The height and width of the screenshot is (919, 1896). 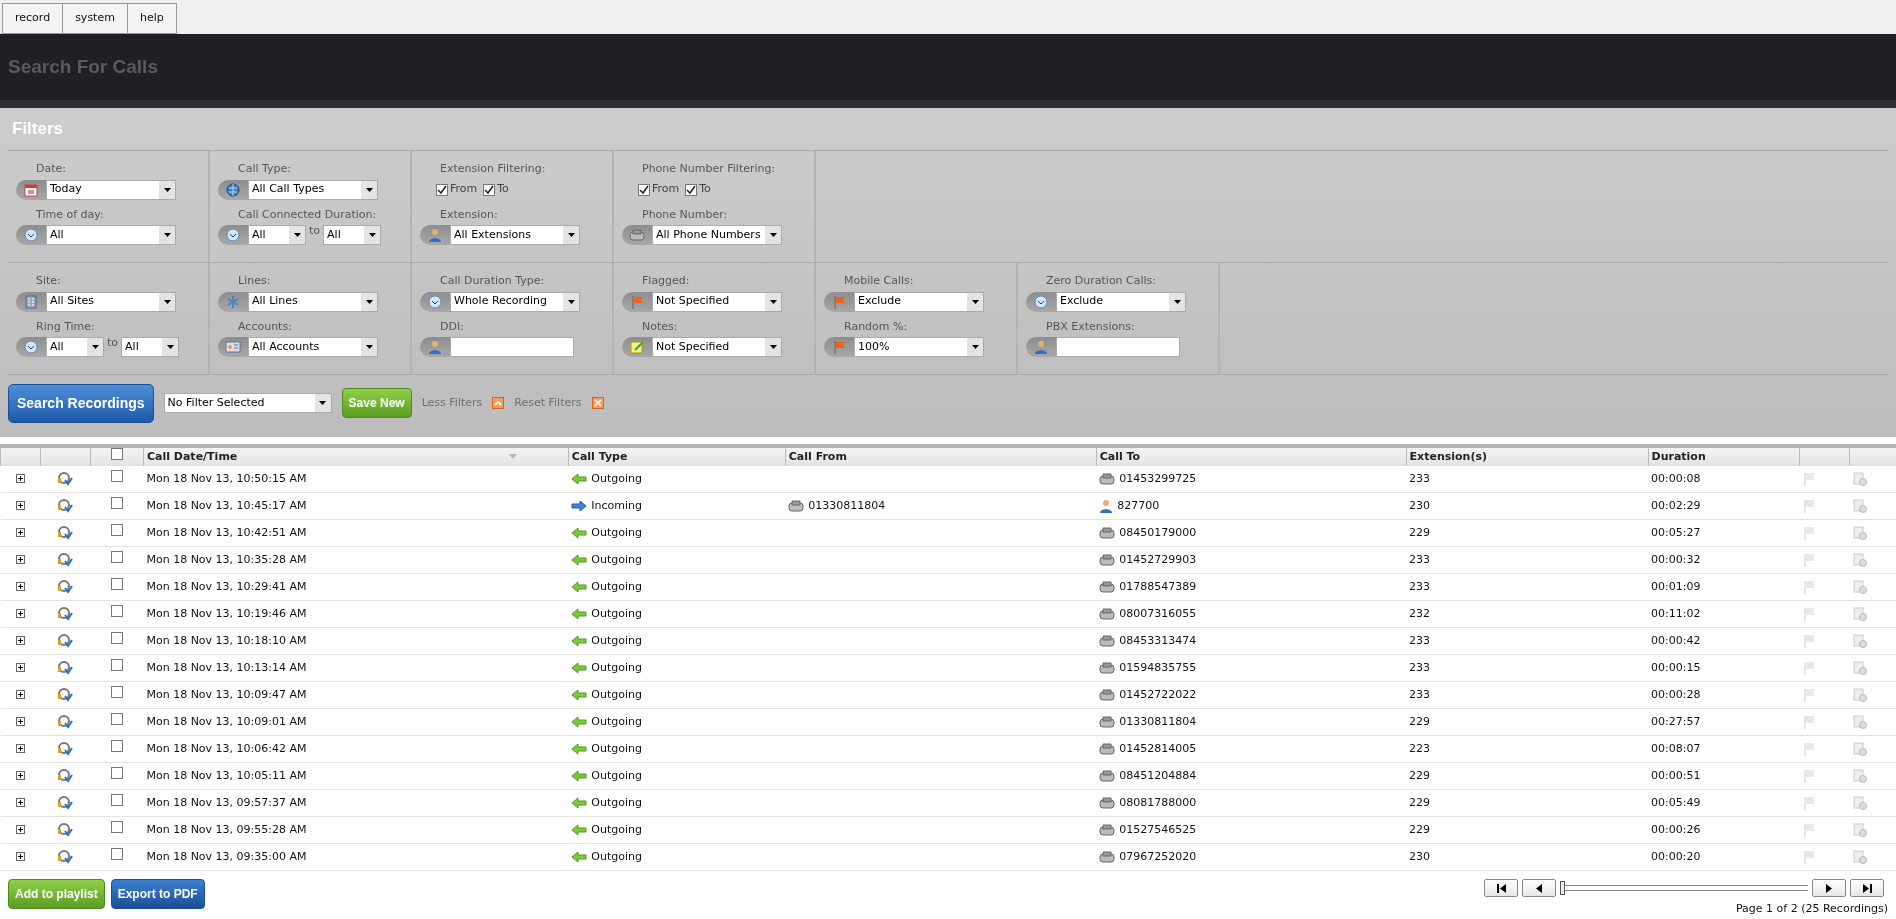 I want to click on column-header: Call From, so click(x=817, y=456).